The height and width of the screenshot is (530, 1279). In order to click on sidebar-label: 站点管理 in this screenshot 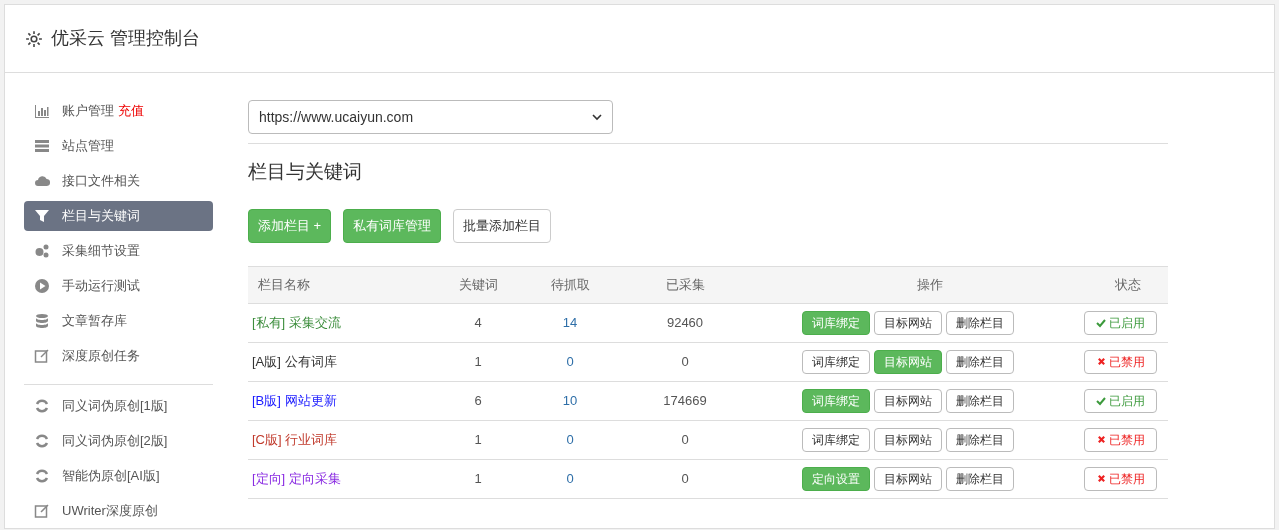, I will do `click(88, 146)`.